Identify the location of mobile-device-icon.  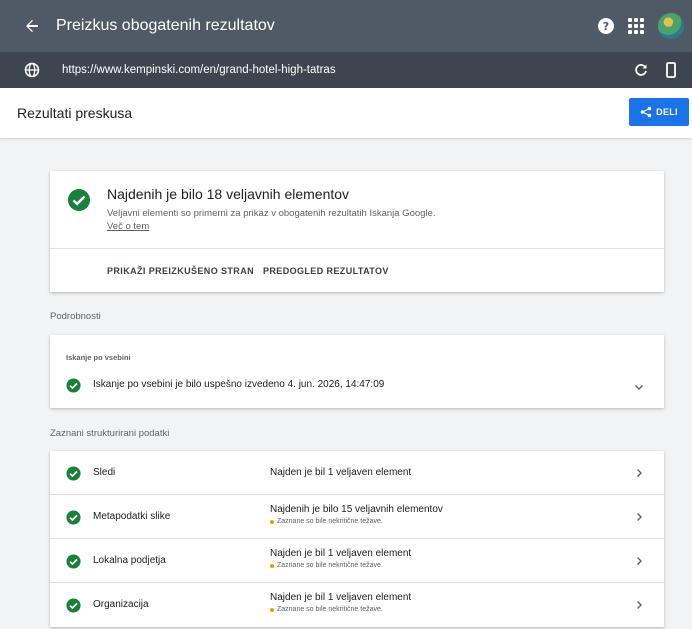
(671, 70).